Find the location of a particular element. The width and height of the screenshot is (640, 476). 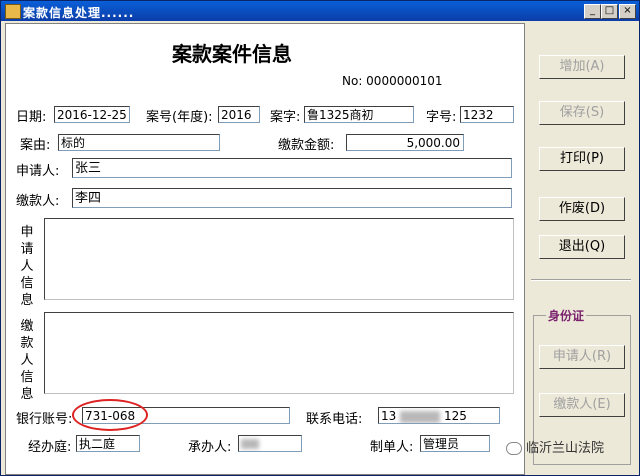

payer-info-textarea is located at coordinates (279, 353).